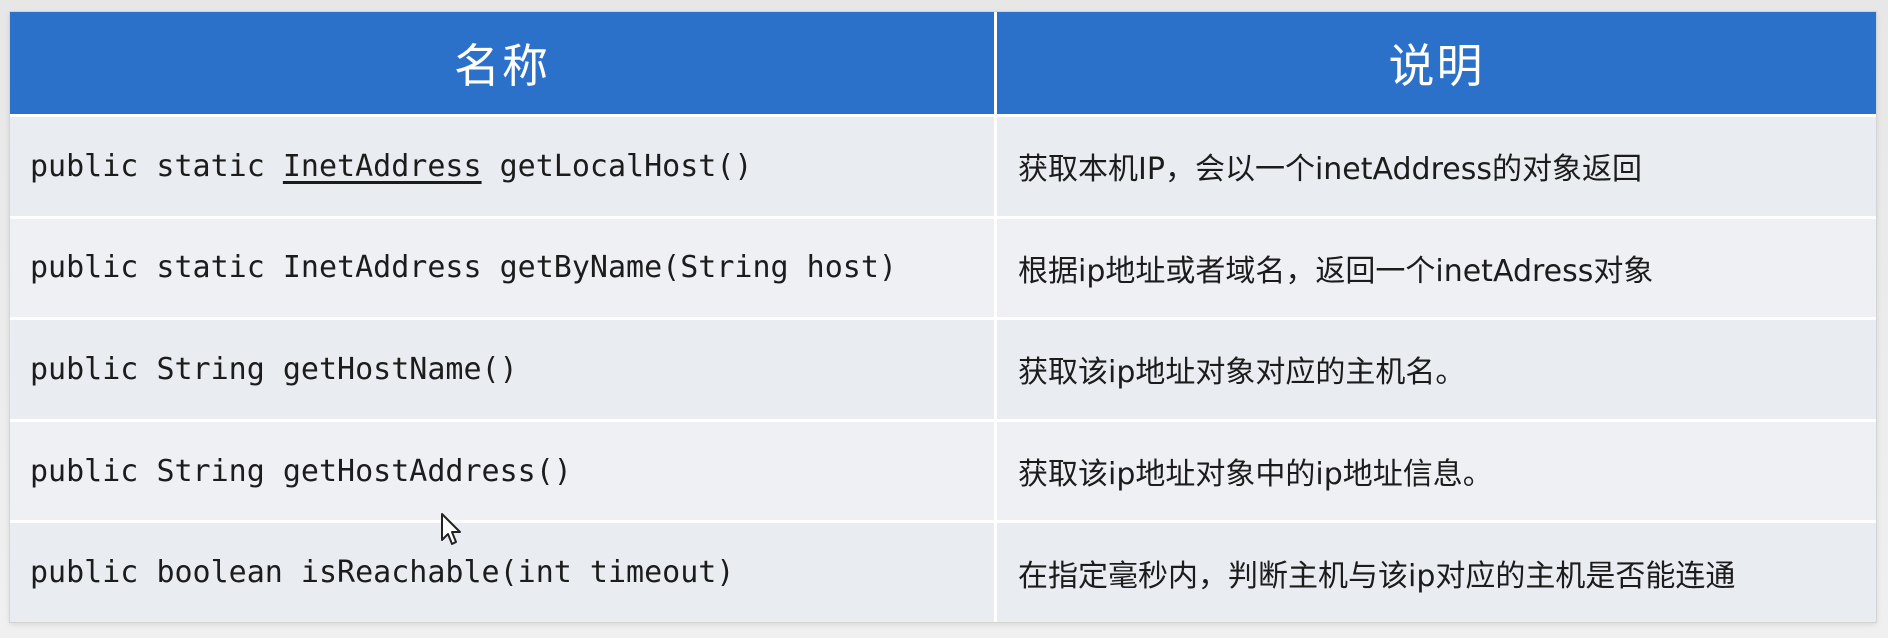 Image resolution: width=1888 pixels, height=638 pixels. What do you see at coordinates (617, 166) in the screenshot?
I see `signature-suffix: getLocalHost()` at bounding box center [617, 166].